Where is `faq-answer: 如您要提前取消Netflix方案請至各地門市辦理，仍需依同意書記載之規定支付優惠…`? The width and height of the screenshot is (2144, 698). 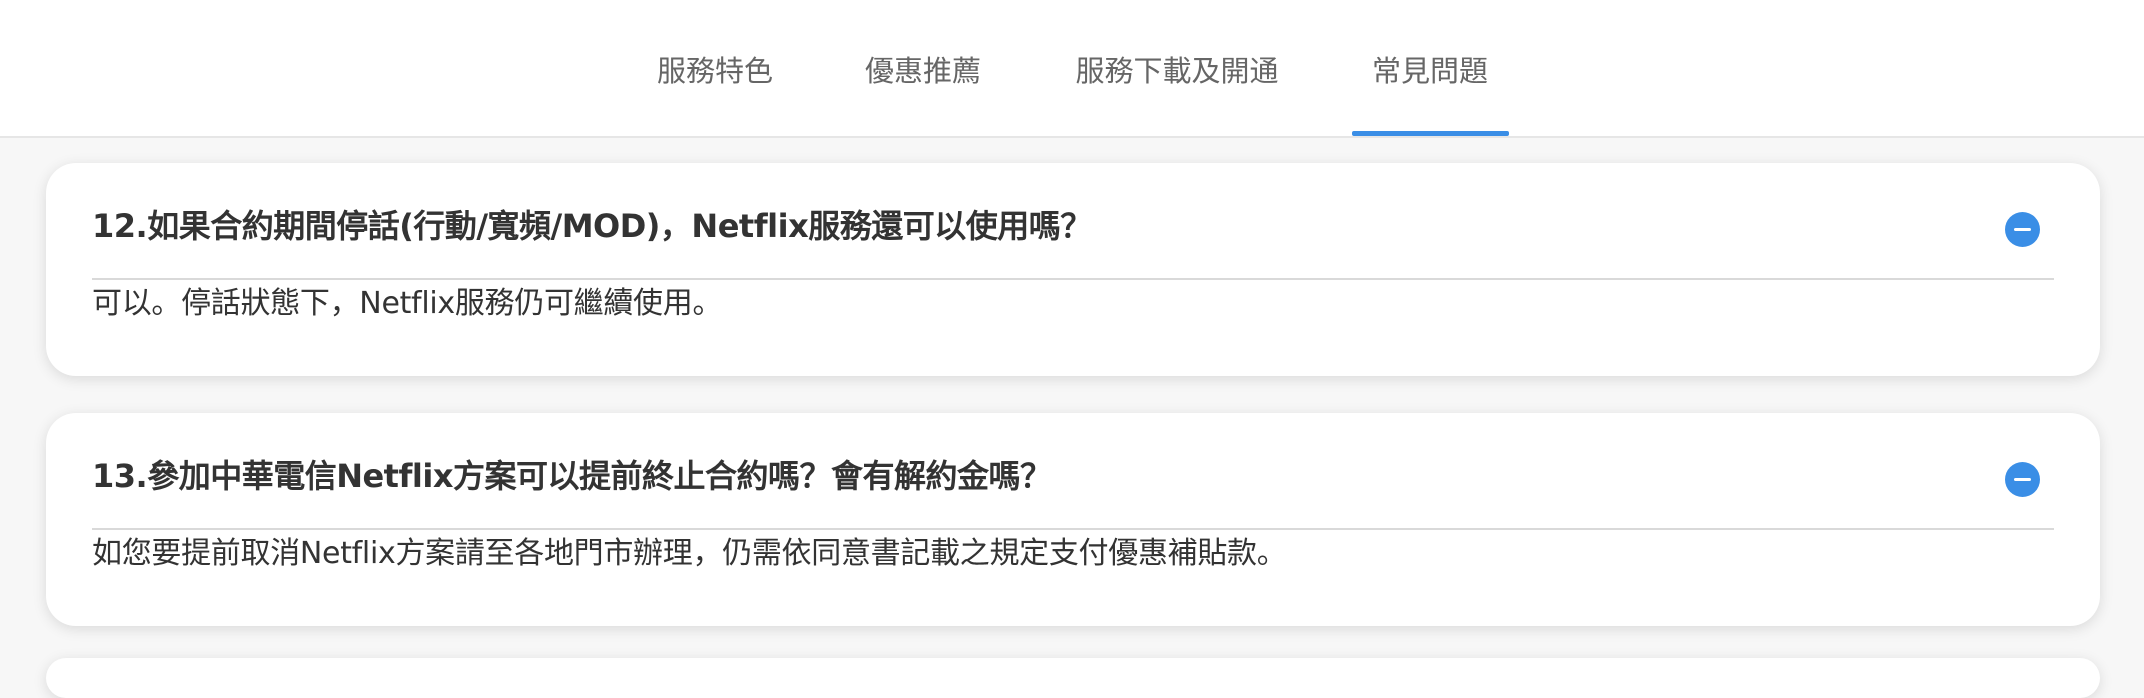
faq-answer: 如您要提前取消Netflix方案請至各地門市辦理，仍需依同意書記載之規定支付優惠… is located at coordinates (689, 553).